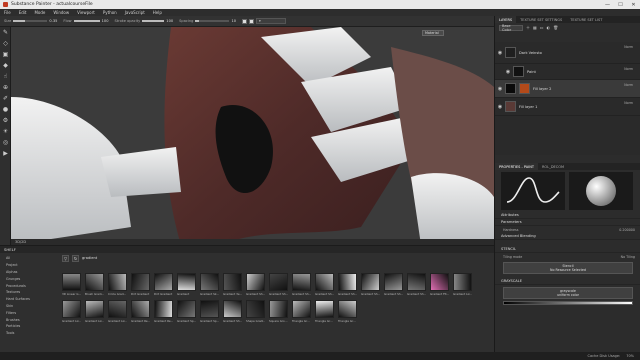  Describe the element at coordinates (5, 120) in the screenshot. I see `bake-icon: ⚙` at that location.